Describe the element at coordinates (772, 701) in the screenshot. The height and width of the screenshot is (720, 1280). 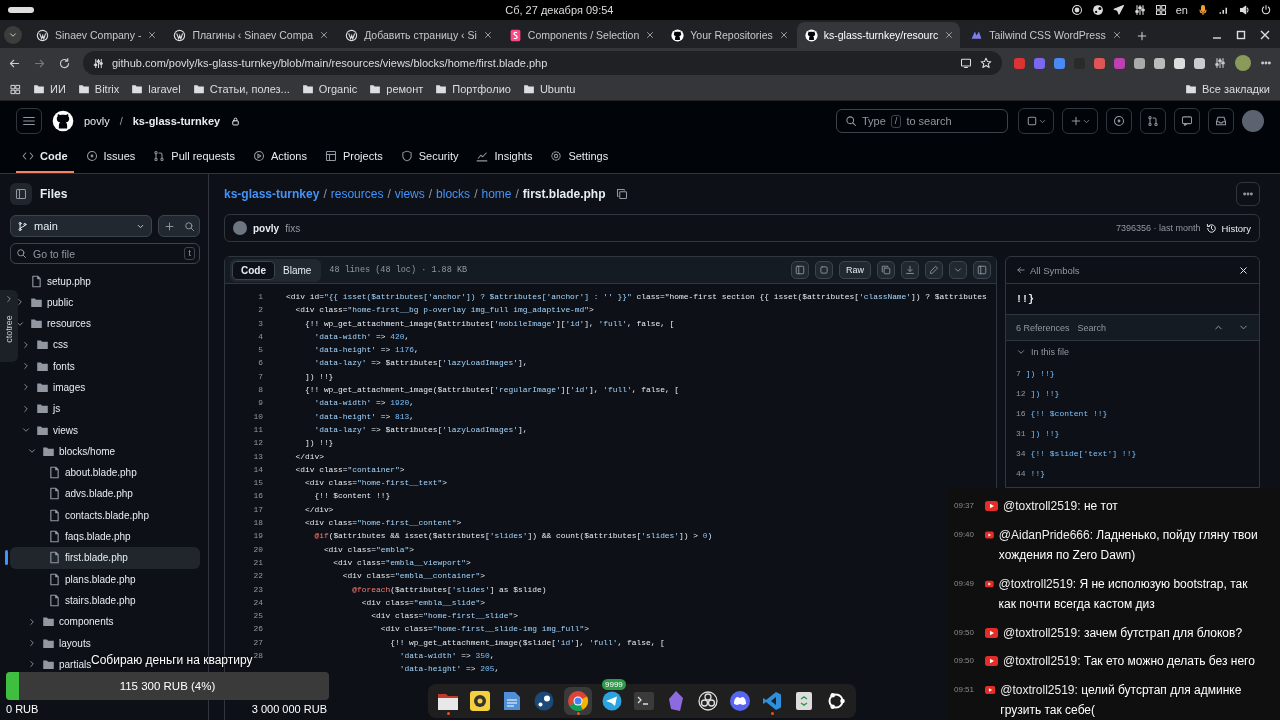
I see `ribbon-icon` at that location.